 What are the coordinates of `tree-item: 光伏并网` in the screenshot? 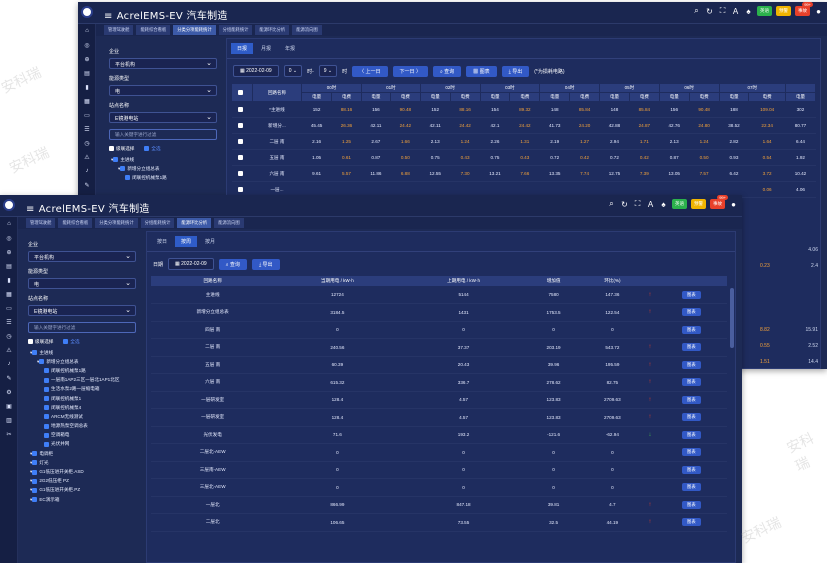 It's located at (82, 444).